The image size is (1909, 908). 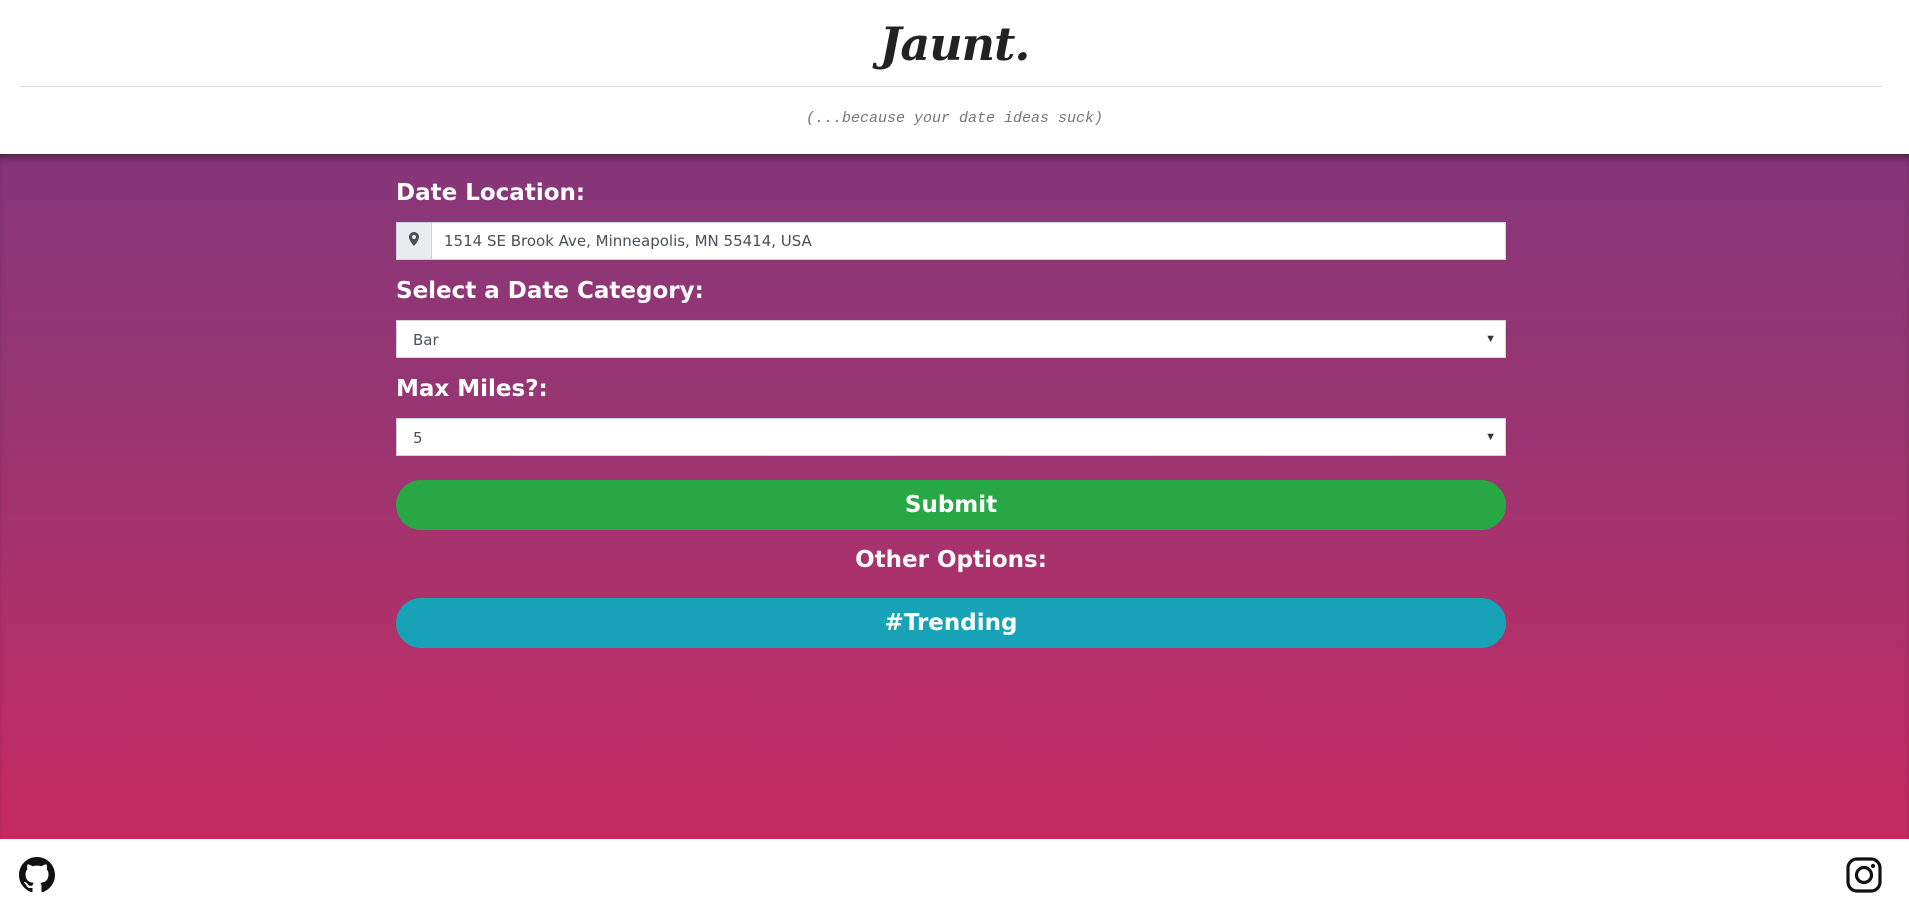 What do you see at coordinates (951, 560) in the screenshot?
I see `other-options-heading: Other Options:` at bounding box center [951, 560].